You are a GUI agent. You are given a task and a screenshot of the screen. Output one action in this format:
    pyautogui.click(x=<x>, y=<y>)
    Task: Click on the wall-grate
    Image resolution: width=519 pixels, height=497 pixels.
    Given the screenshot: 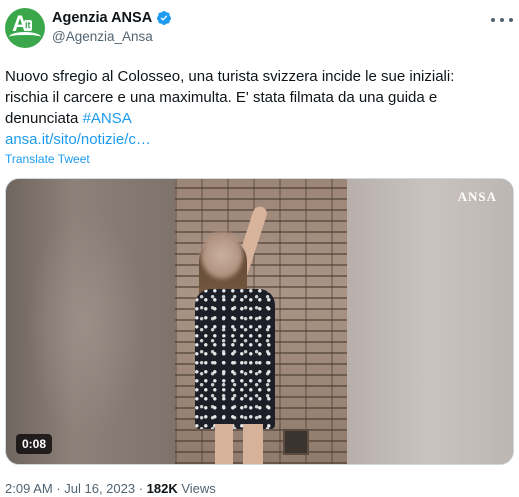 What is the action you would take?
    pyautogui.click(x=296, y=442)
    